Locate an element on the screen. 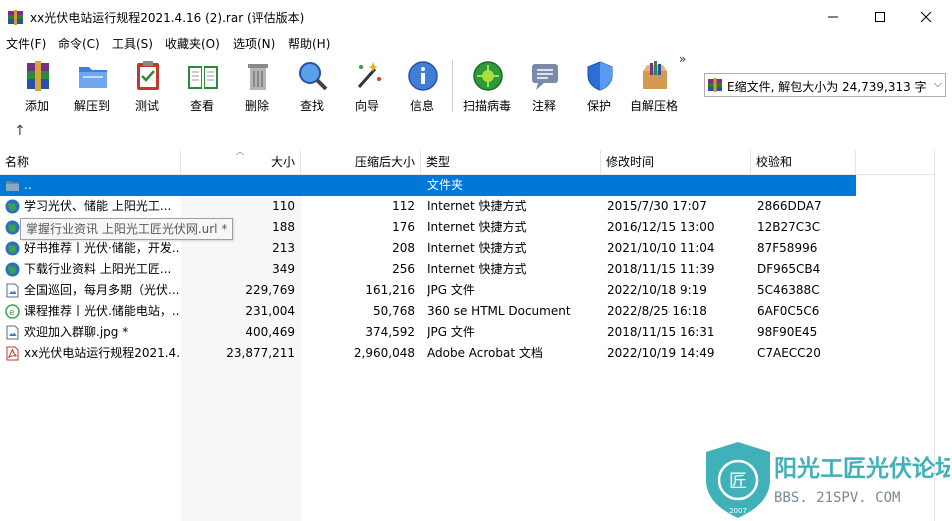 The height and width of the screenshot is (521, 952). file-packed-size: 161,216 is located at coordinates (390, 290).